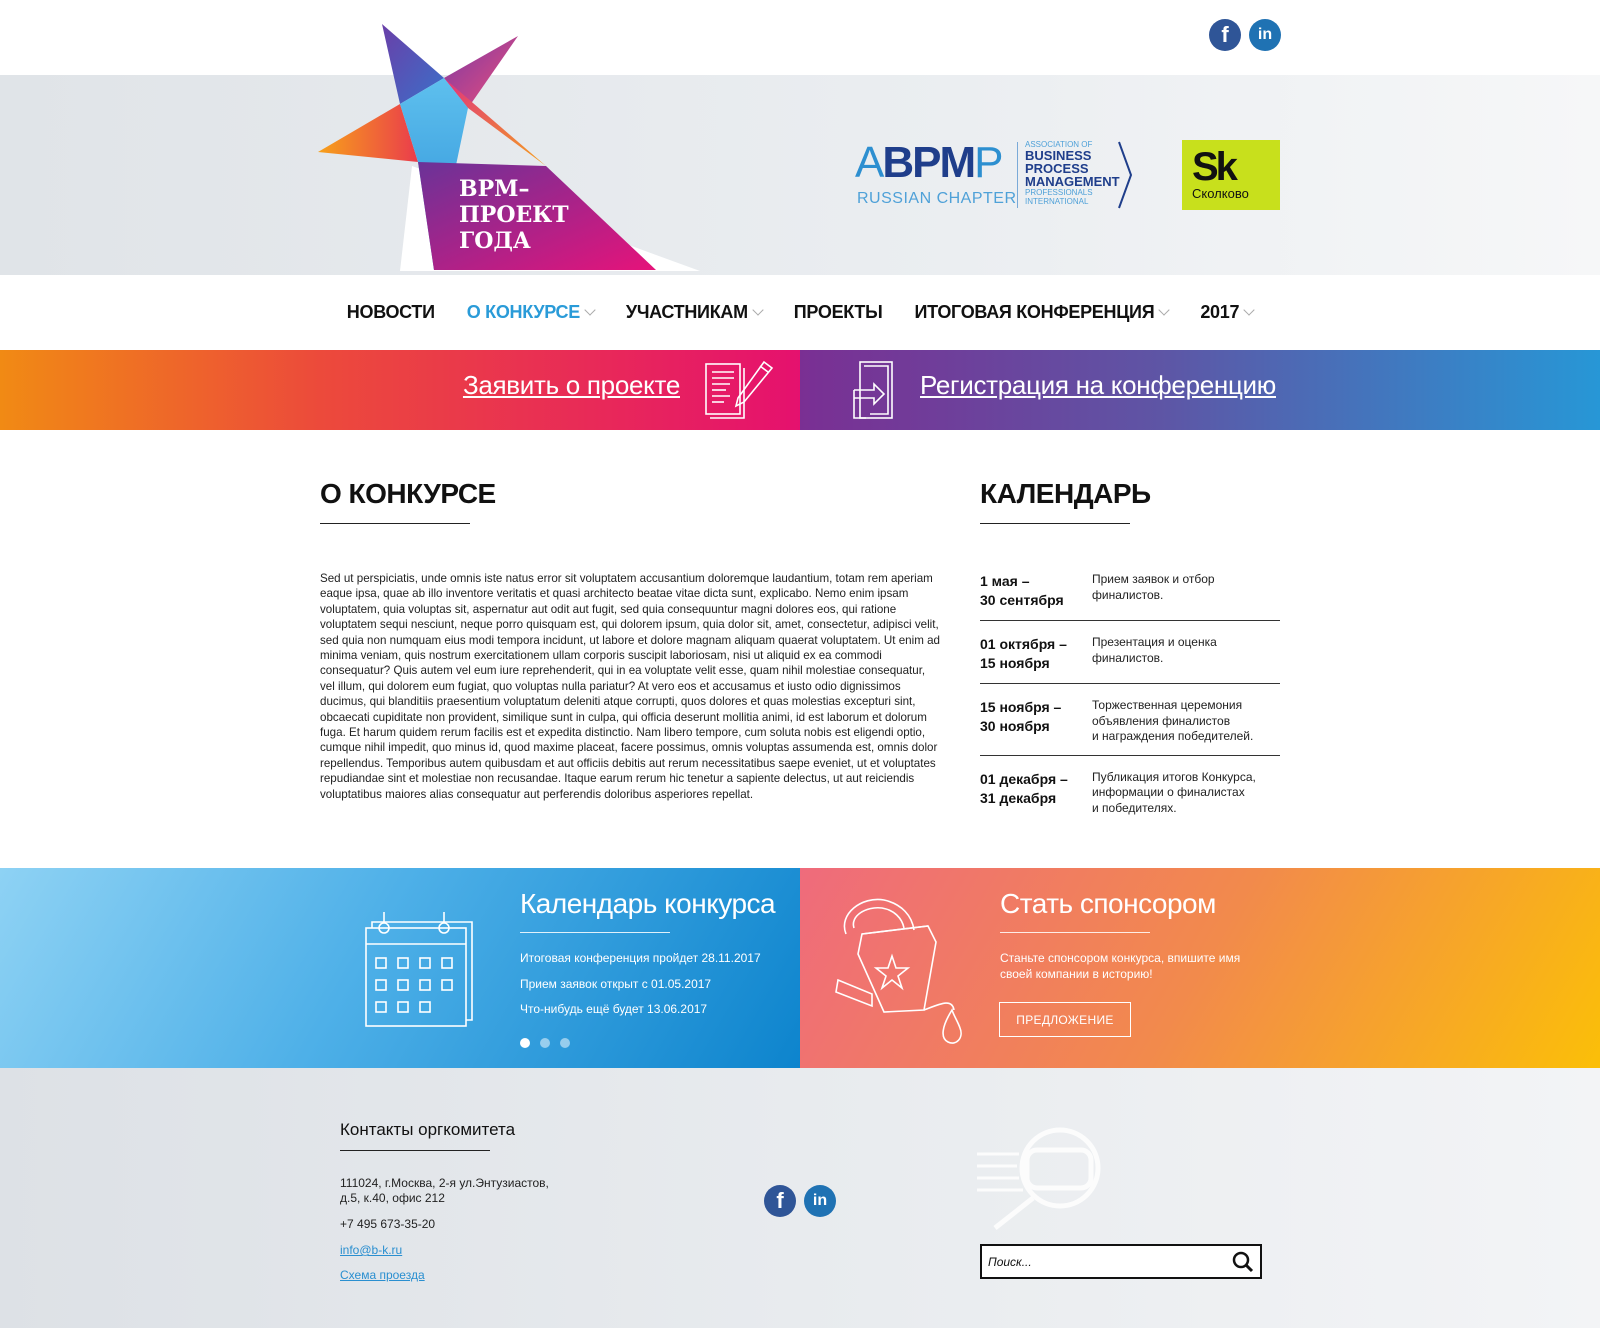  Describe the element at coordinates (1023, 653) in the screenshot. I see `calendar-date: 01 октября –15 ноября` at that location.